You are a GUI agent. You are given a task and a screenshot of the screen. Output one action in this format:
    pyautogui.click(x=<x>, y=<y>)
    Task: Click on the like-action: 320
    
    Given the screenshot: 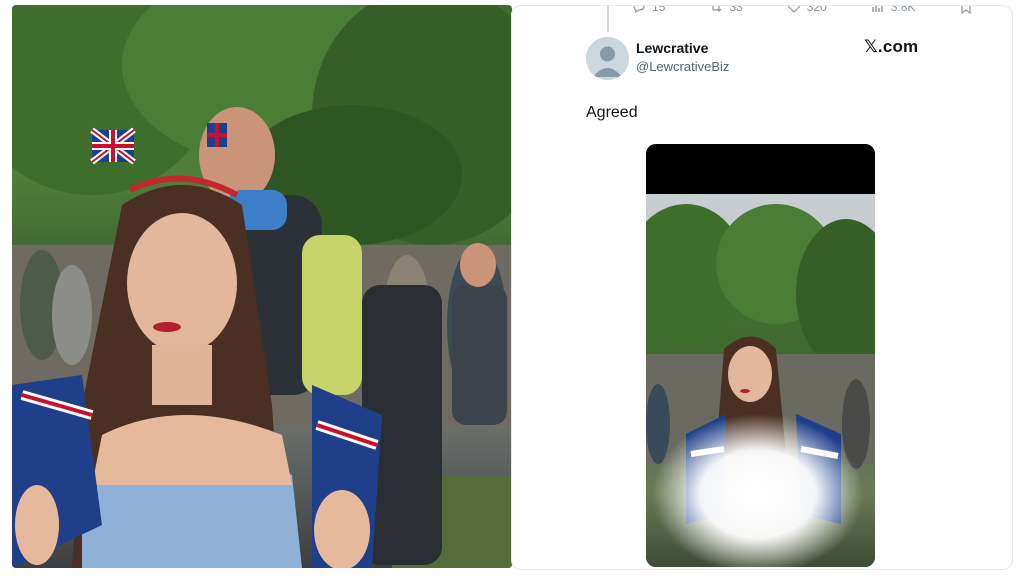 What is the action you would take?
    pyautogui.click(x=807, y=9)
    